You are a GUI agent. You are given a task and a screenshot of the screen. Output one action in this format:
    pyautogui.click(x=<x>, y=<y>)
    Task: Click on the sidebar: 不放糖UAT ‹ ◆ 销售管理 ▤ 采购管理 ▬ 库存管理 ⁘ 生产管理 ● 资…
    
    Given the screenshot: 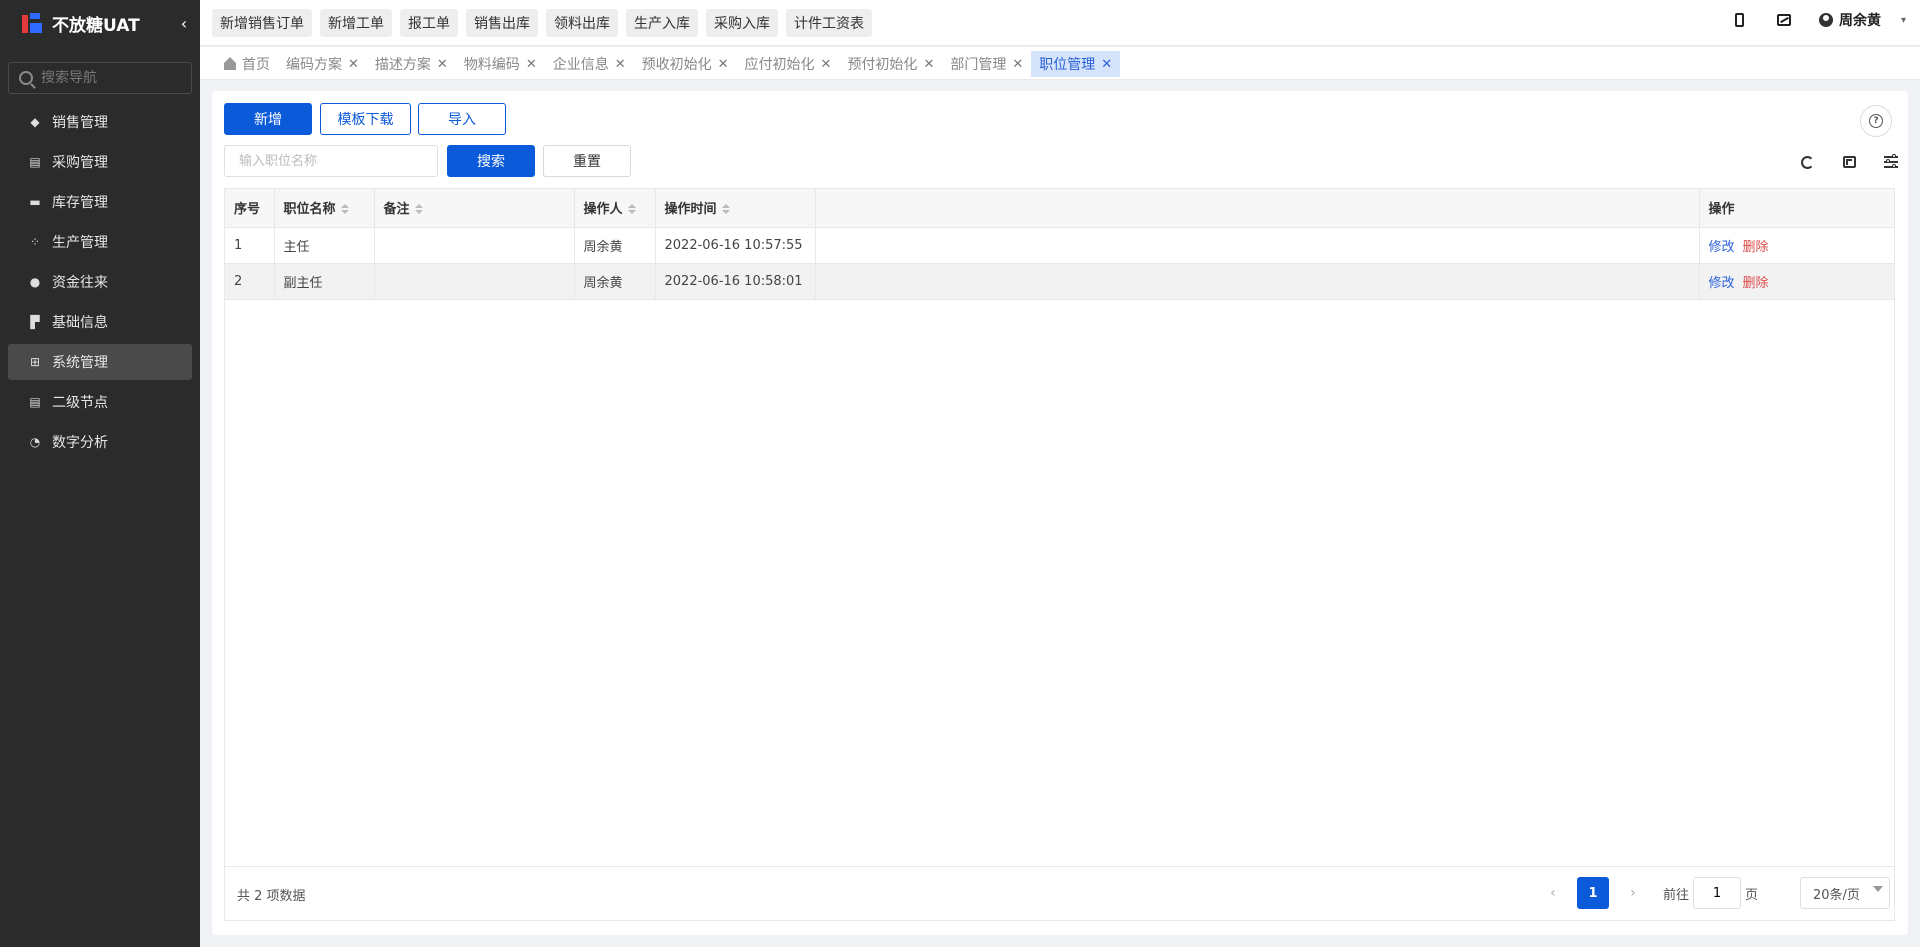 What is the action you would take?
    pyautogui.click(x=100, y=473)
    